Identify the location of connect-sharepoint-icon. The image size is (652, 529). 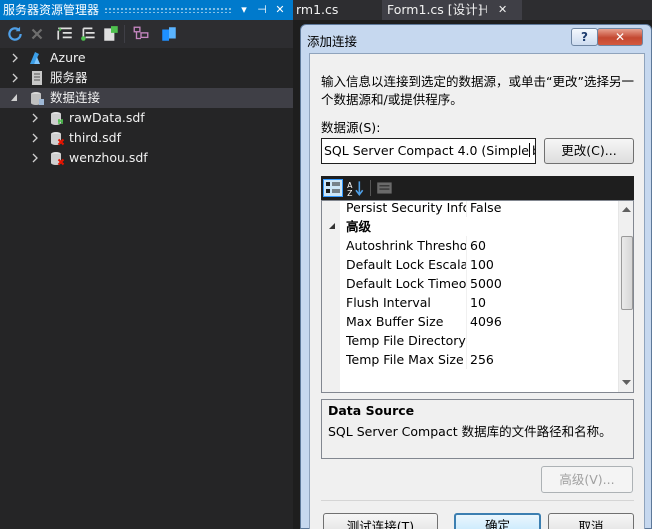
(111, 34).